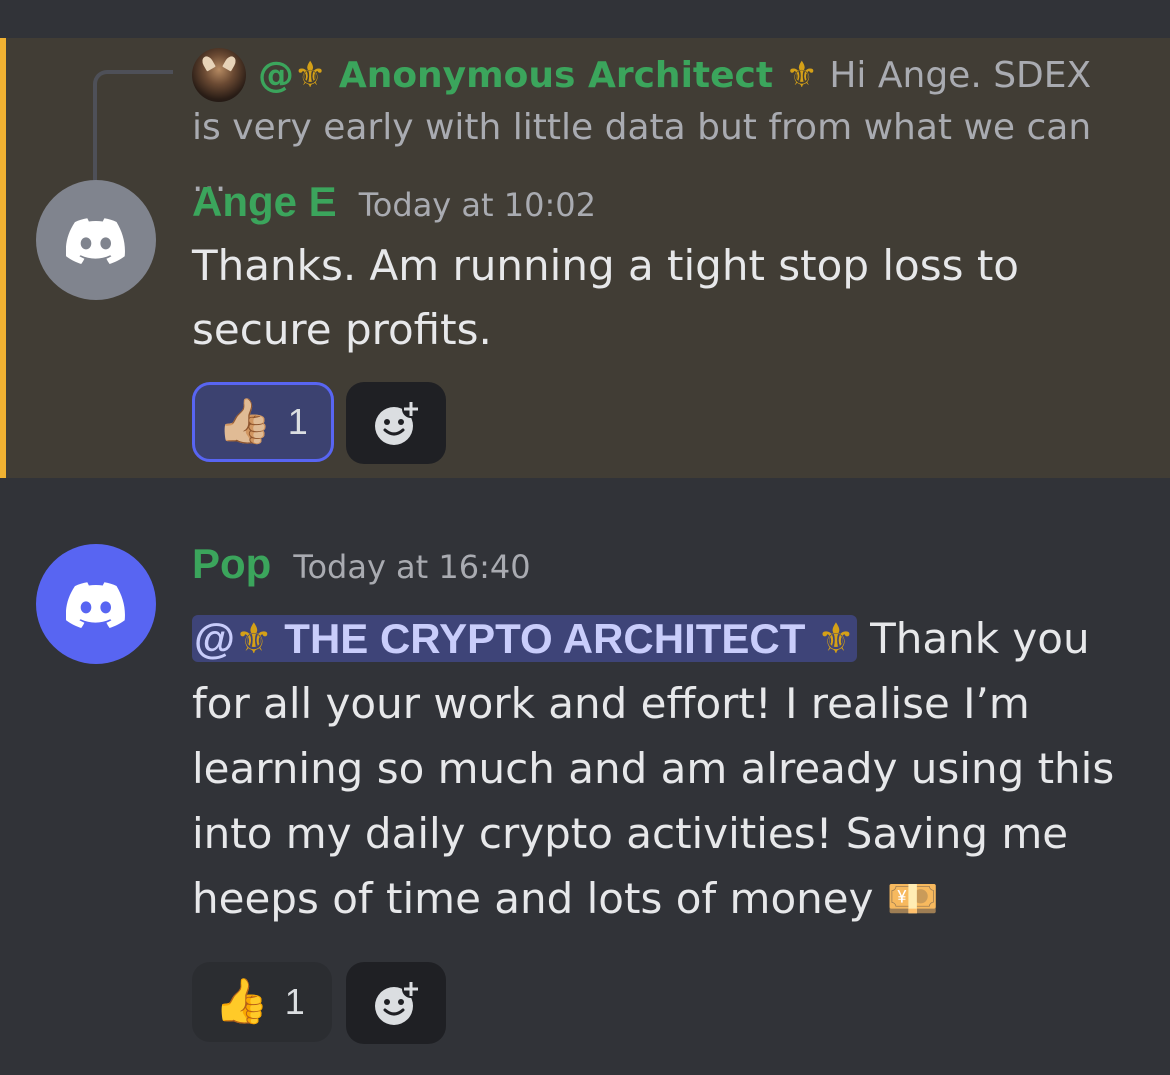 The width and height of the screenshot is (1170, 1075). Describe the element at coordinates (538, 75) in the screenshot. I see `reply-author-name: @⚜ Anonymous Architect ⚜` at that location.